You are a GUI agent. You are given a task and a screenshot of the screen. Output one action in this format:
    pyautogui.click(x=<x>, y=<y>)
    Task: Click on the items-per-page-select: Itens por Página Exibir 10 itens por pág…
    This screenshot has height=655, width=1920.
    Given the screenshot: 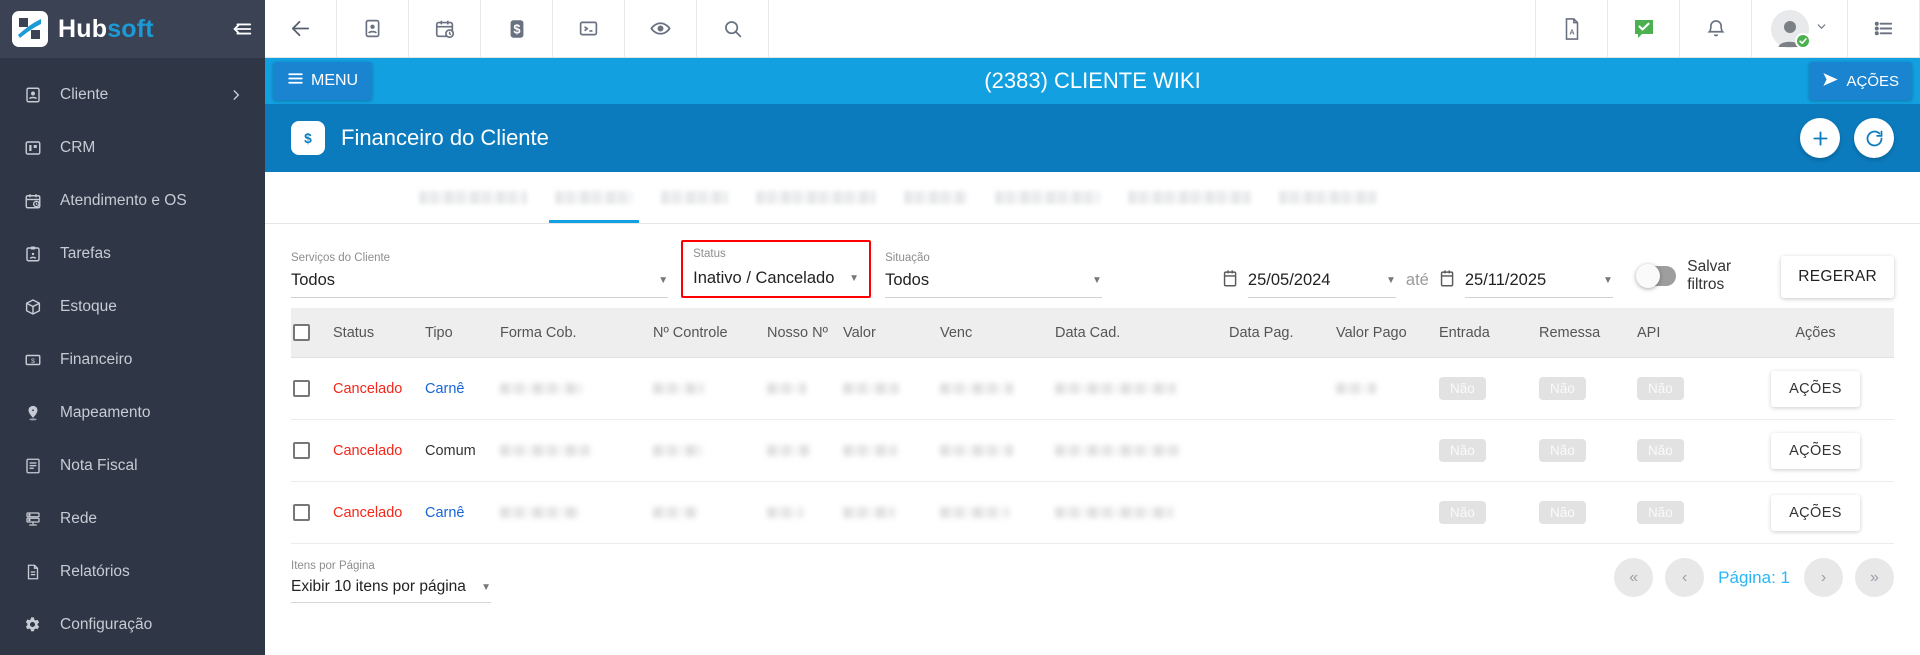 What is the action you would take?
    pyautogui.click(x=391, y=581)
    